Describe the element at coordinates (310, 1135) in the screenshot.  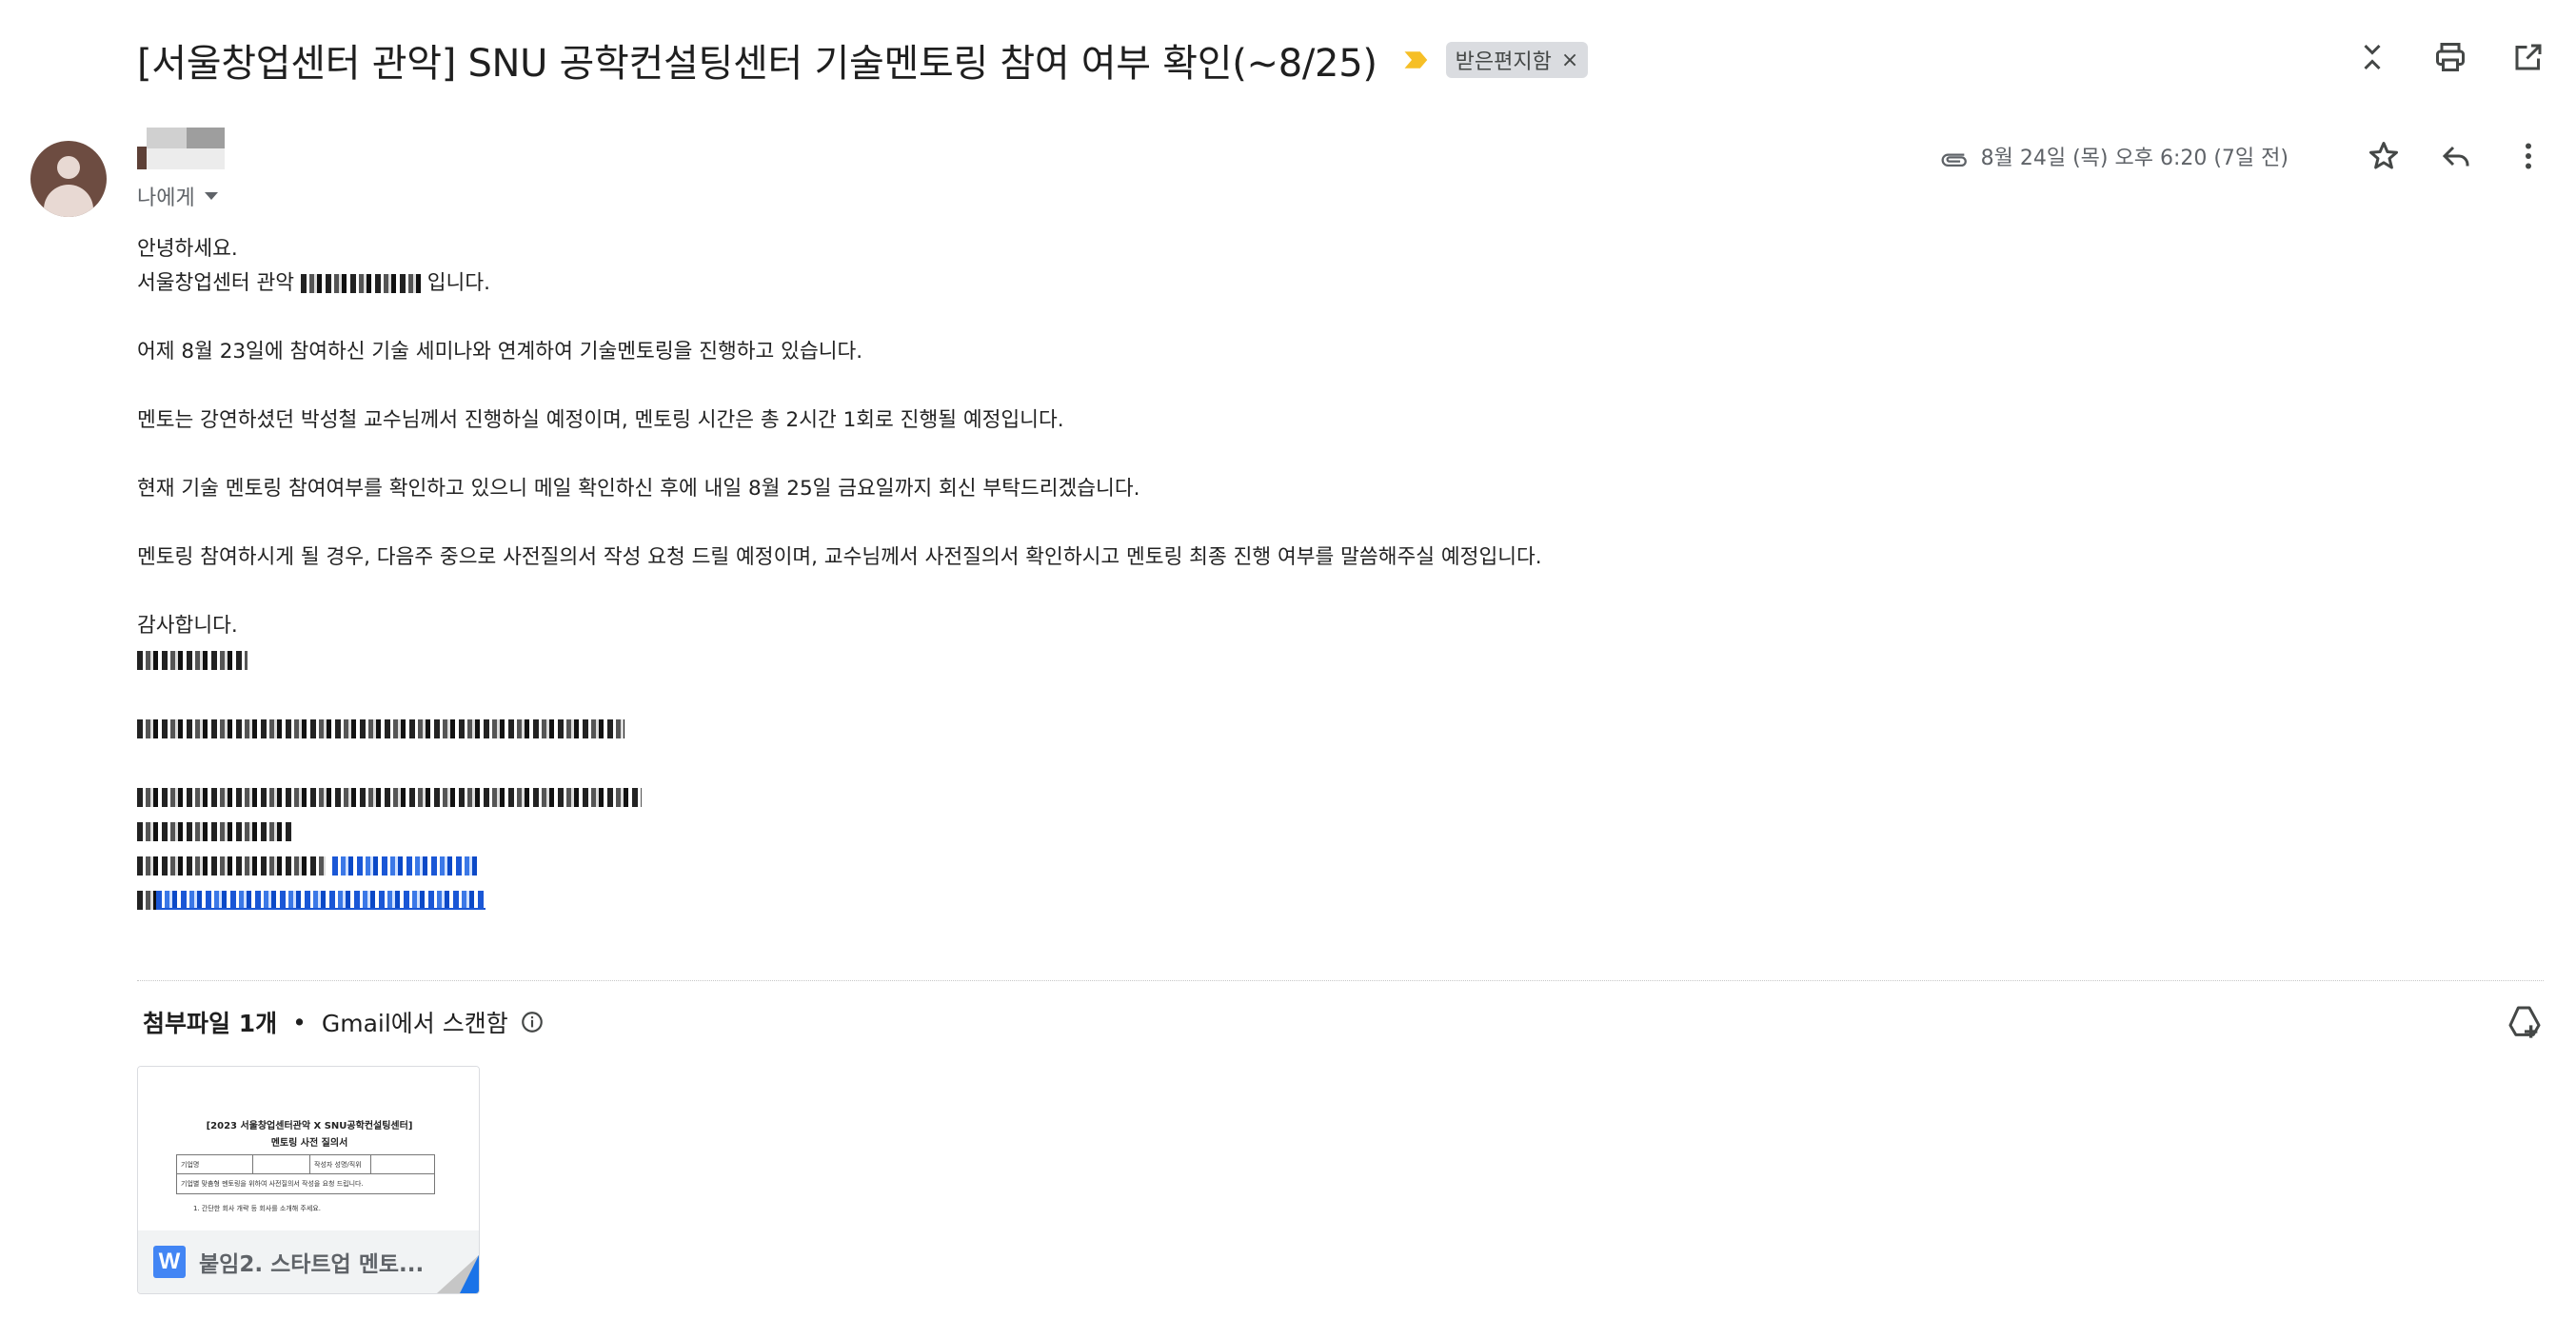
I see `preview-title: [2023 서울창업센터관악 X SNU공학컨설팅센터] 멘토링 사전 질의서` at that location.